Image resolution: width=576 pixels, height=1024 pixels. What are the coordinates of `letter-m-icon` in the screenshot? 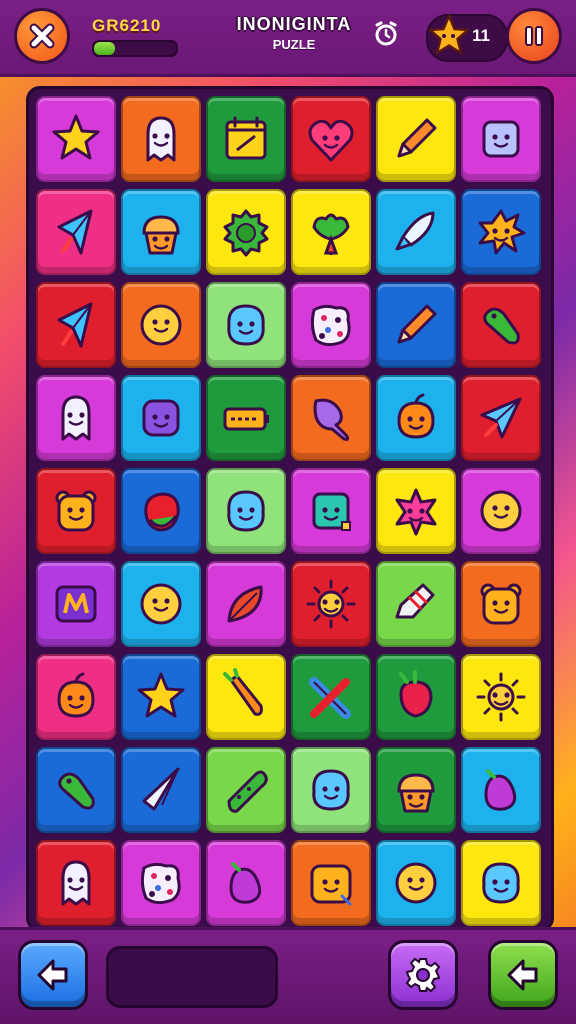 It's located at (76, 604).